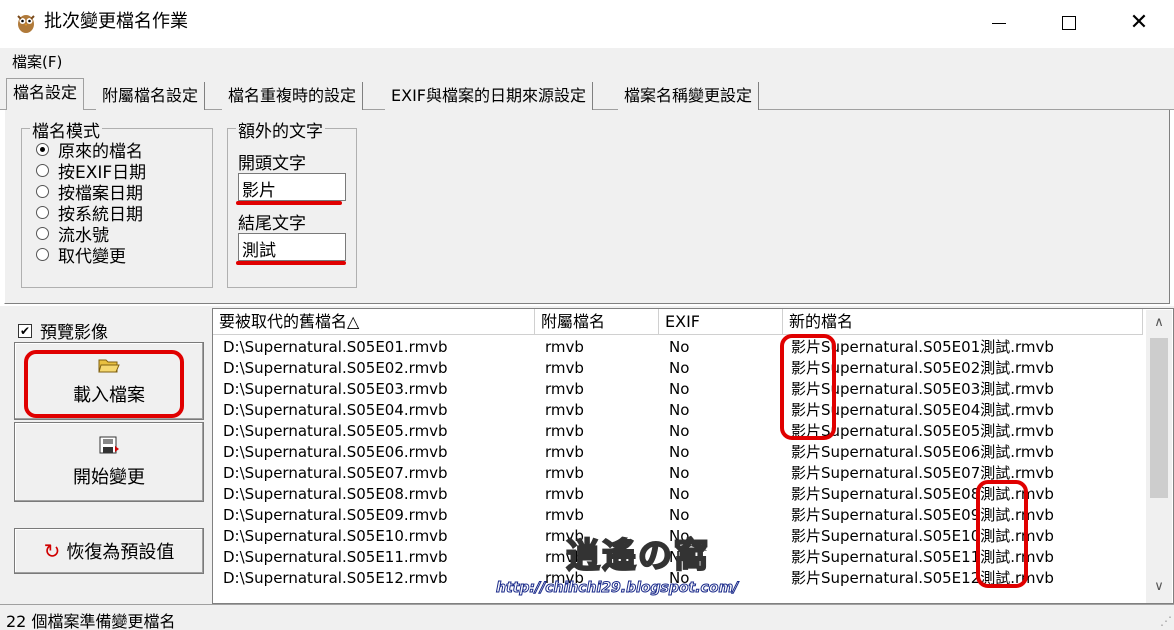  What do you see at coordinates (289, 203) in the screenshot?
I see `prefix-highlight-underline` at bounding box center [289, 203].